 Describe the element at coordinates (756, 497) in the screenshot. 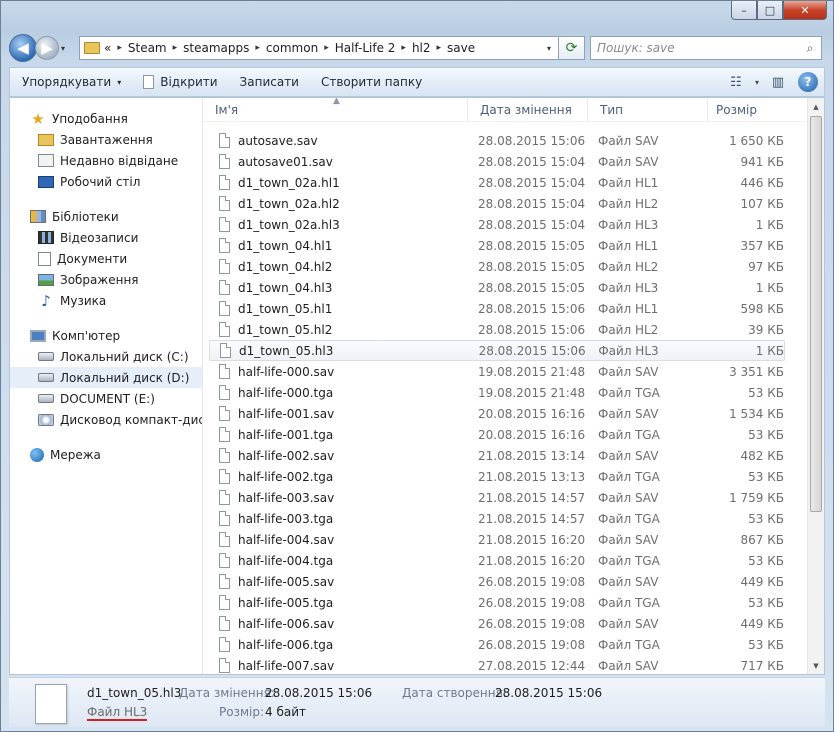

I see `file-size: 1 759 КБ` at that location.